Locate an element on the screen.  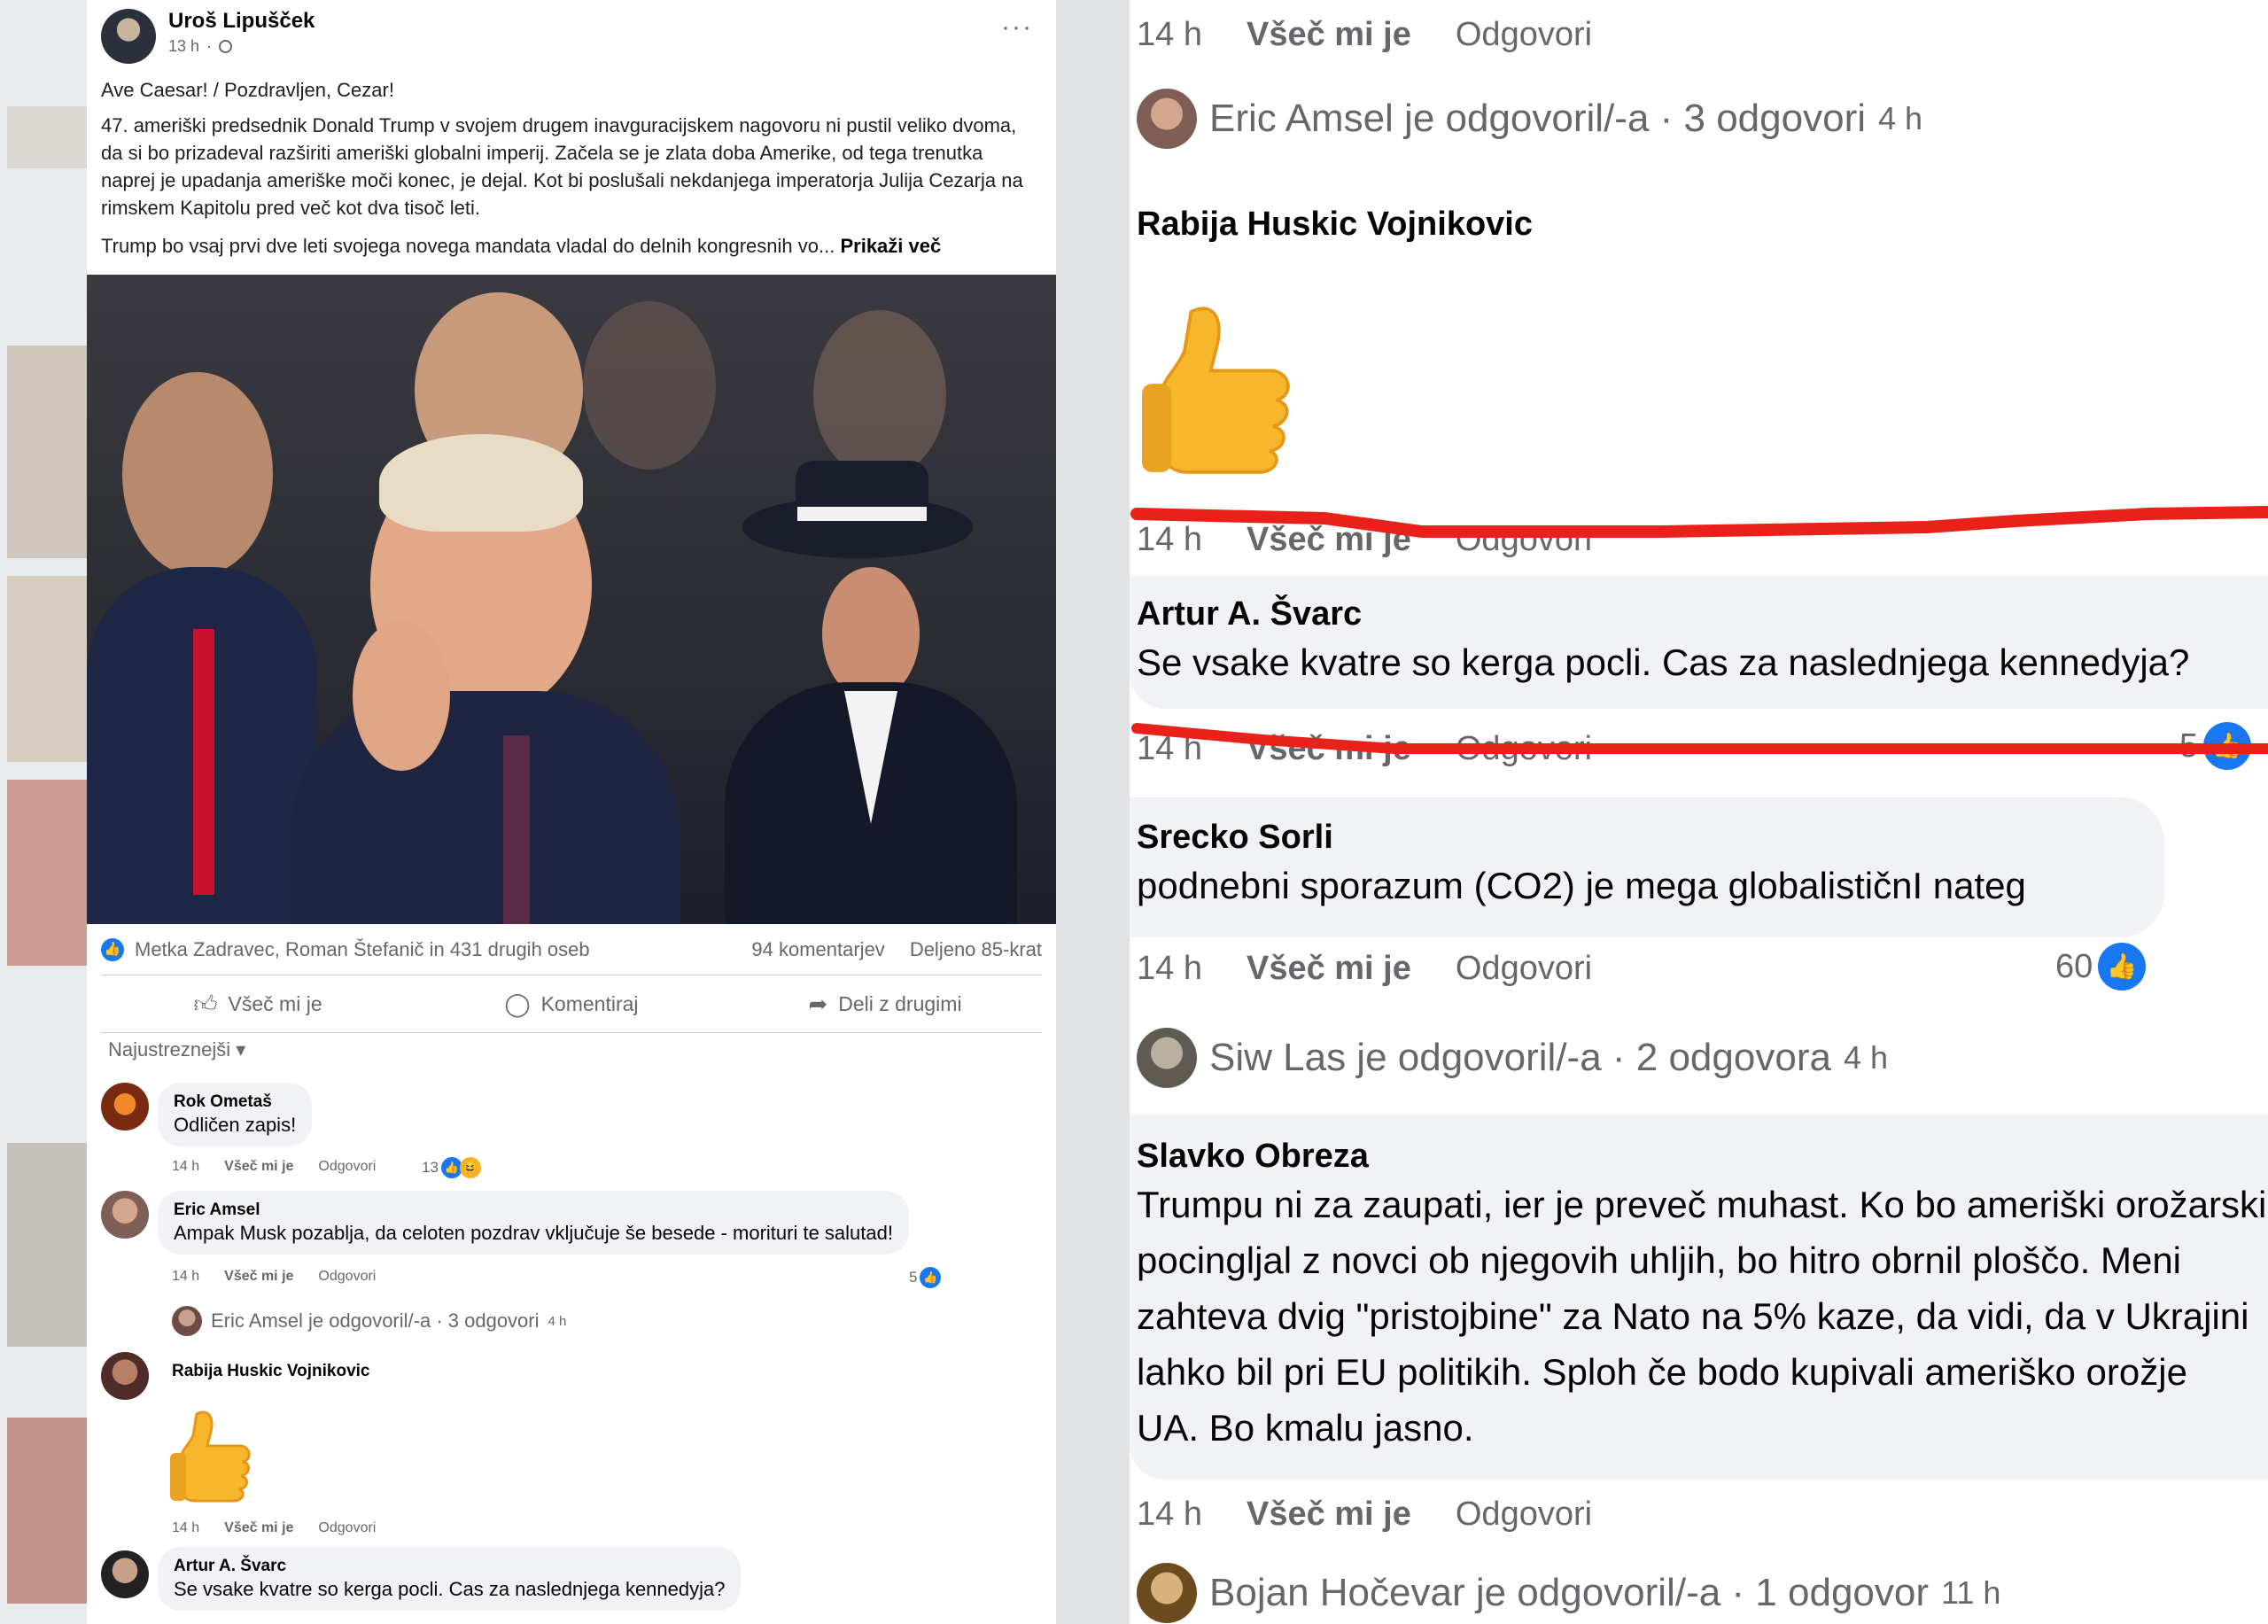
like-button: 👍︎ Všeč mi je is located at coordinates (258, 1004).